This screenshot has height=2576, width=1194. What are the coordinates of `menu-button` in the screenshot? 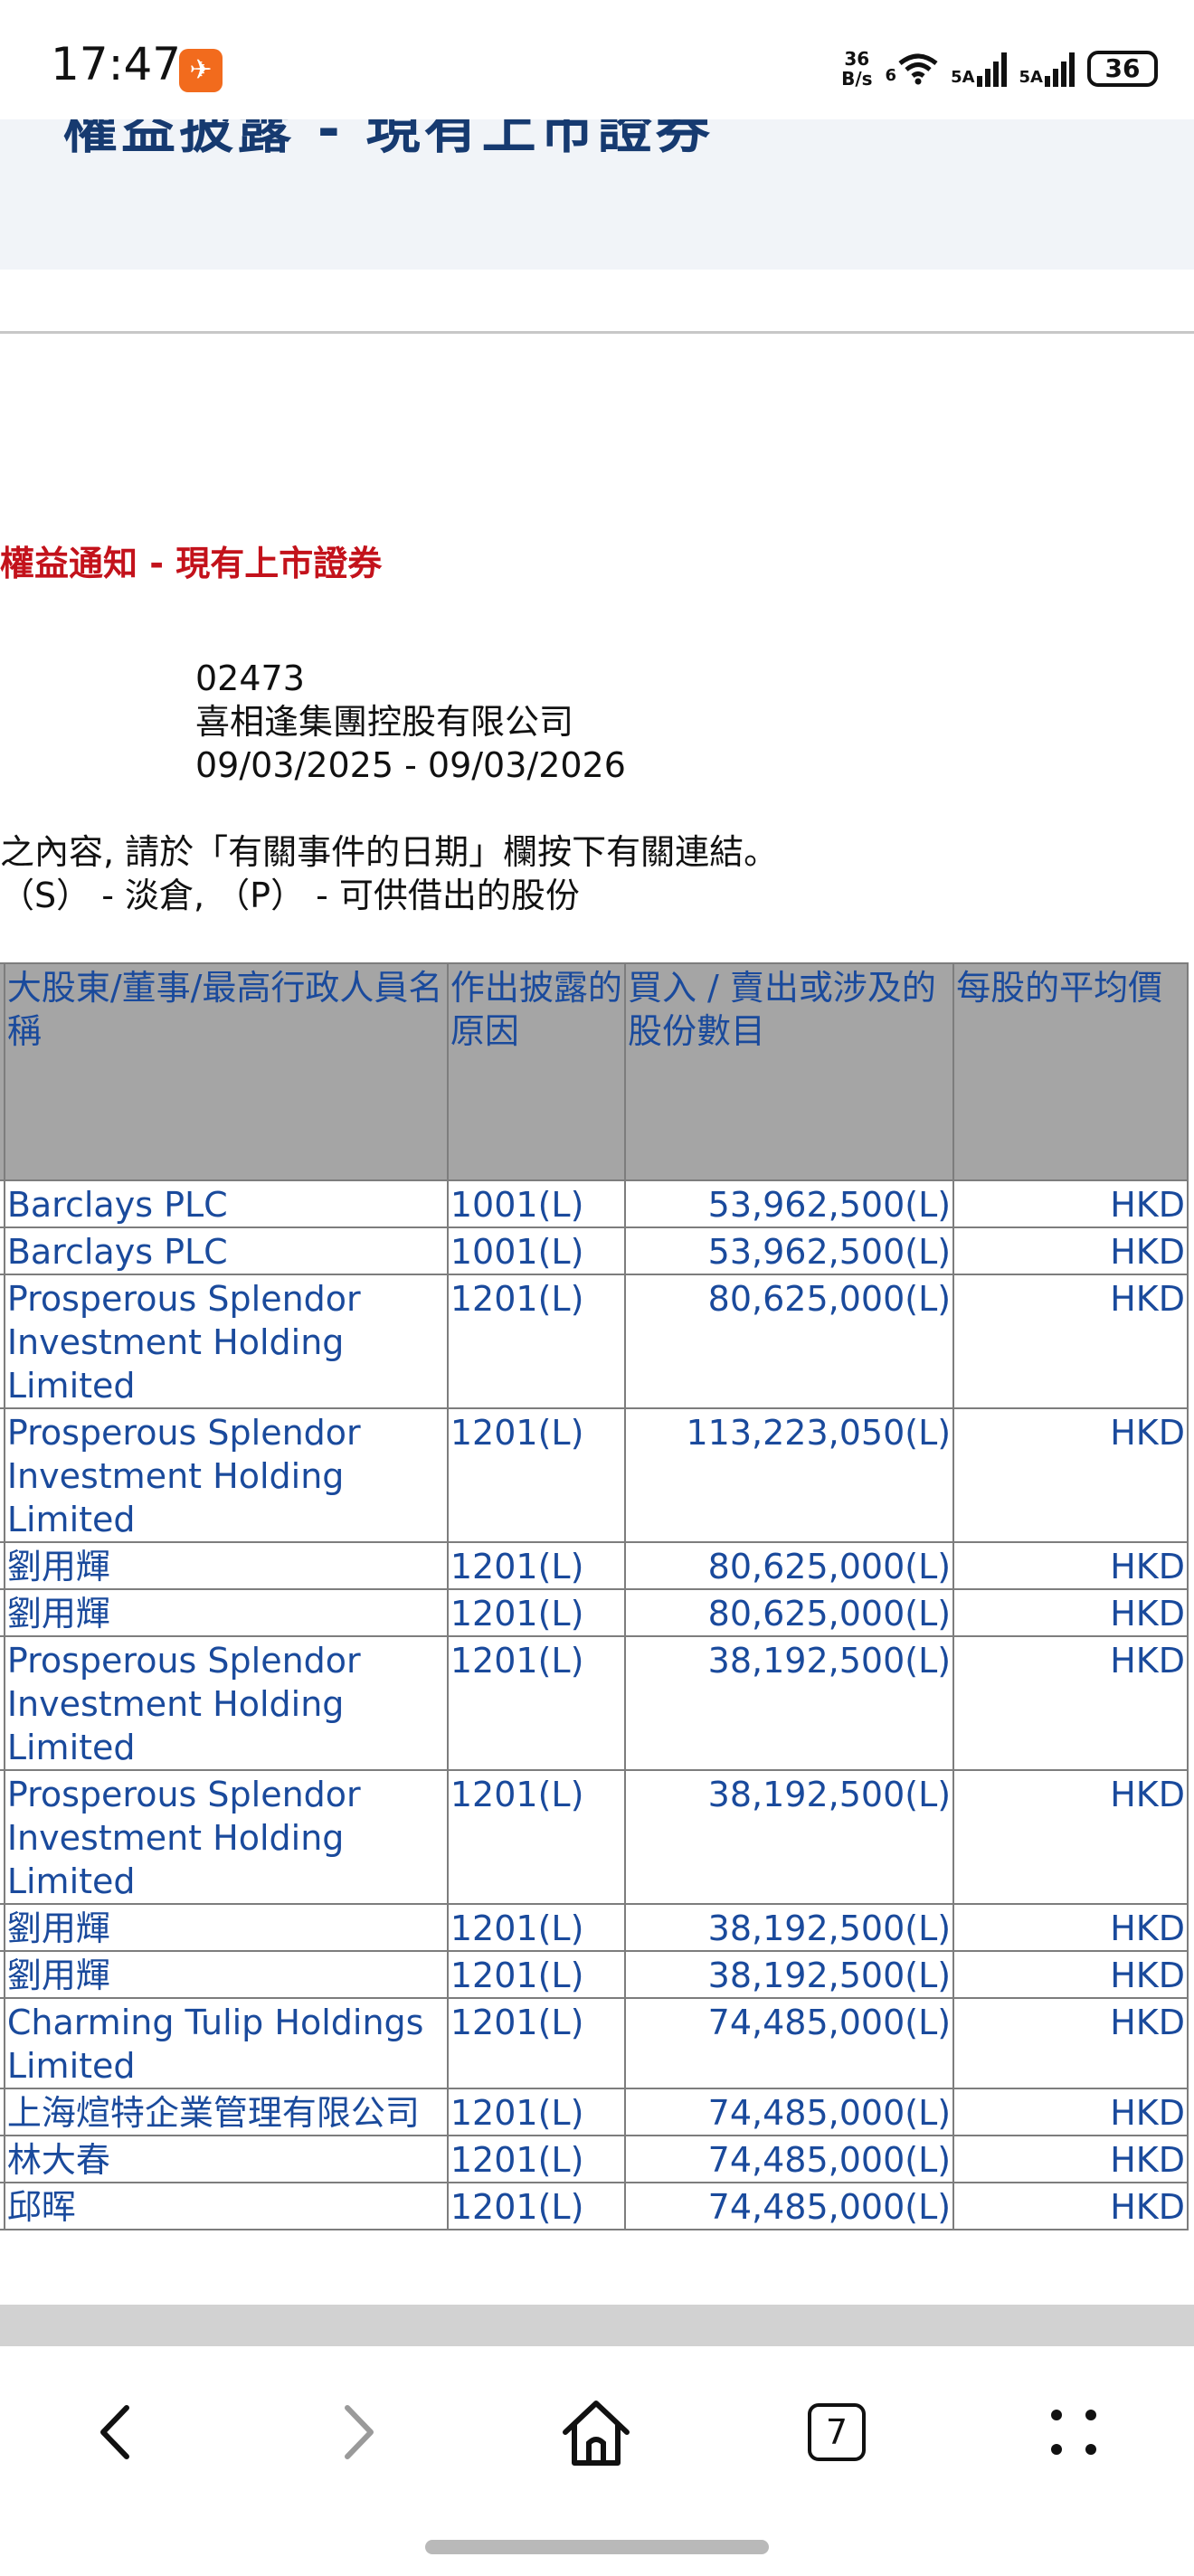 It's located at (1073, 2432).